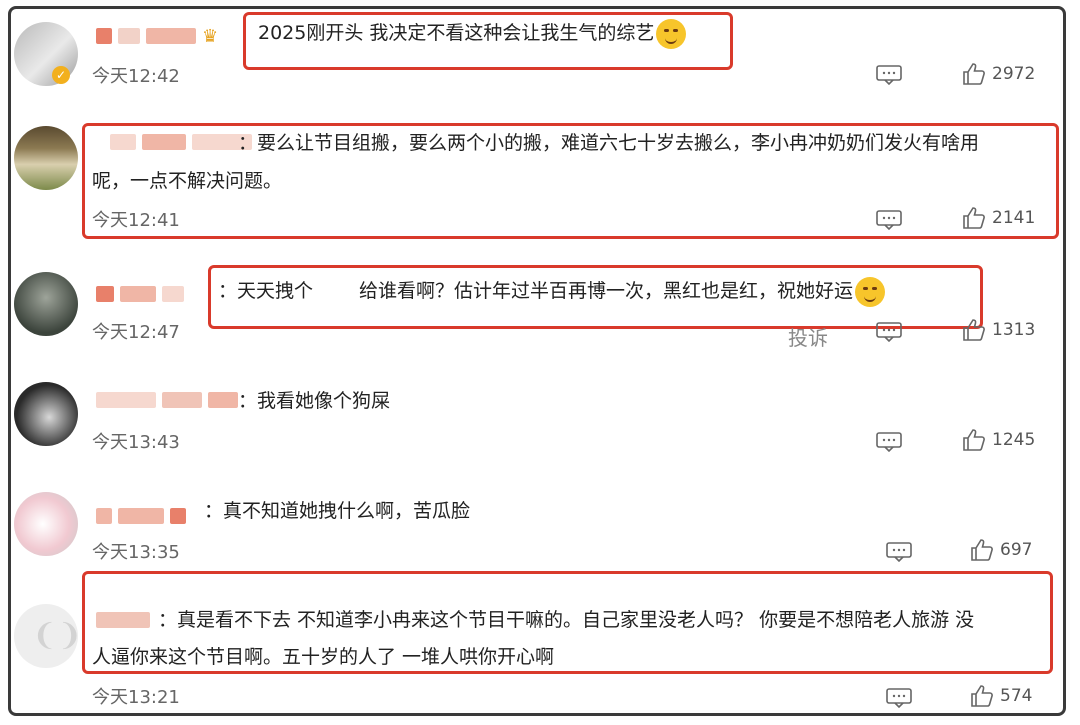  I want to click on like-button: 2141, so click(998, 218).